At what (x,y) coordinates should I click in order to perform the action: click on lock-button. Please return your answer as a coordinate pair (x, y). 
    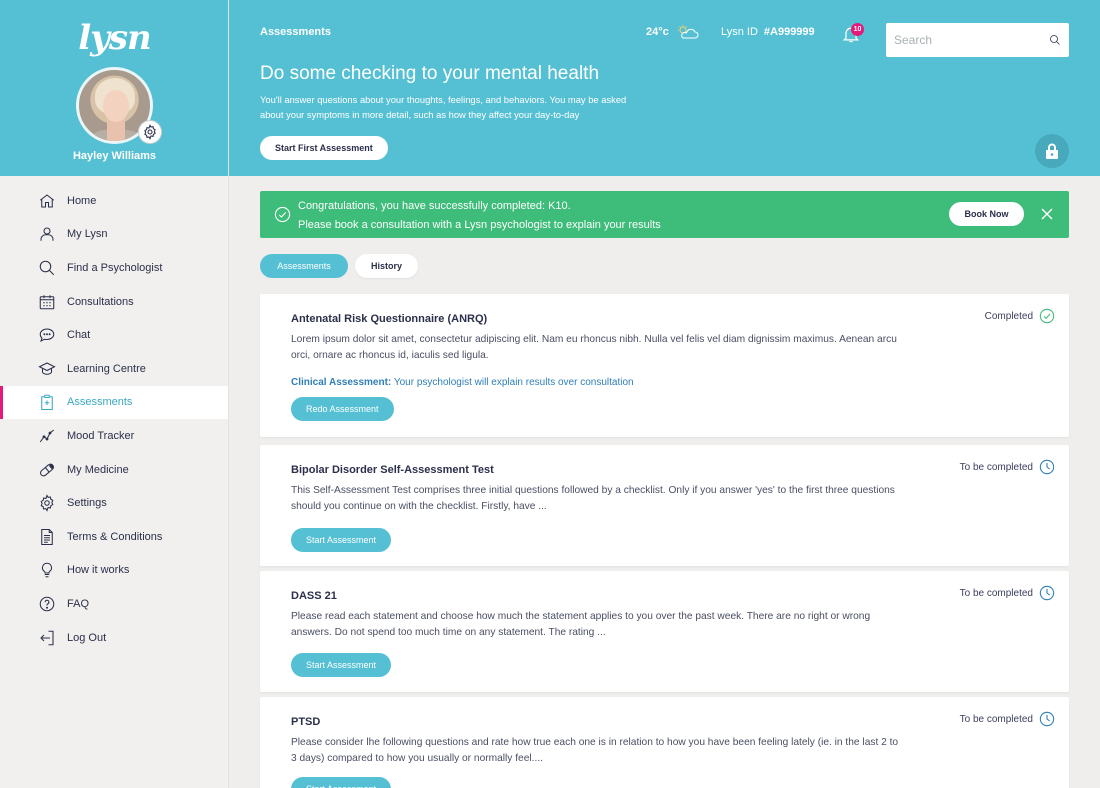
    Looking at the image, I should click on (1052, 151).